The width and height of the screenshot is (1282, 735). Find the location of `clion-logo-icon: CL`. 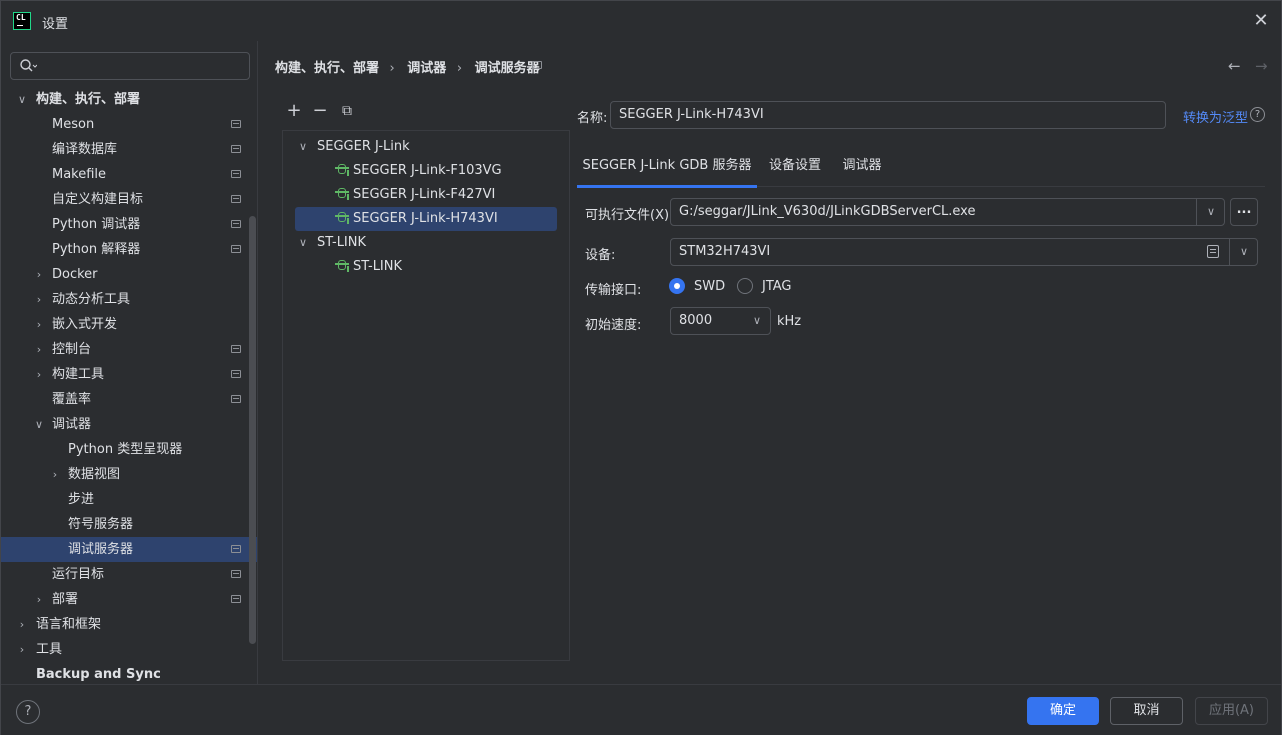

clion-logo-icon: CL is located at coordinates (22, 21).